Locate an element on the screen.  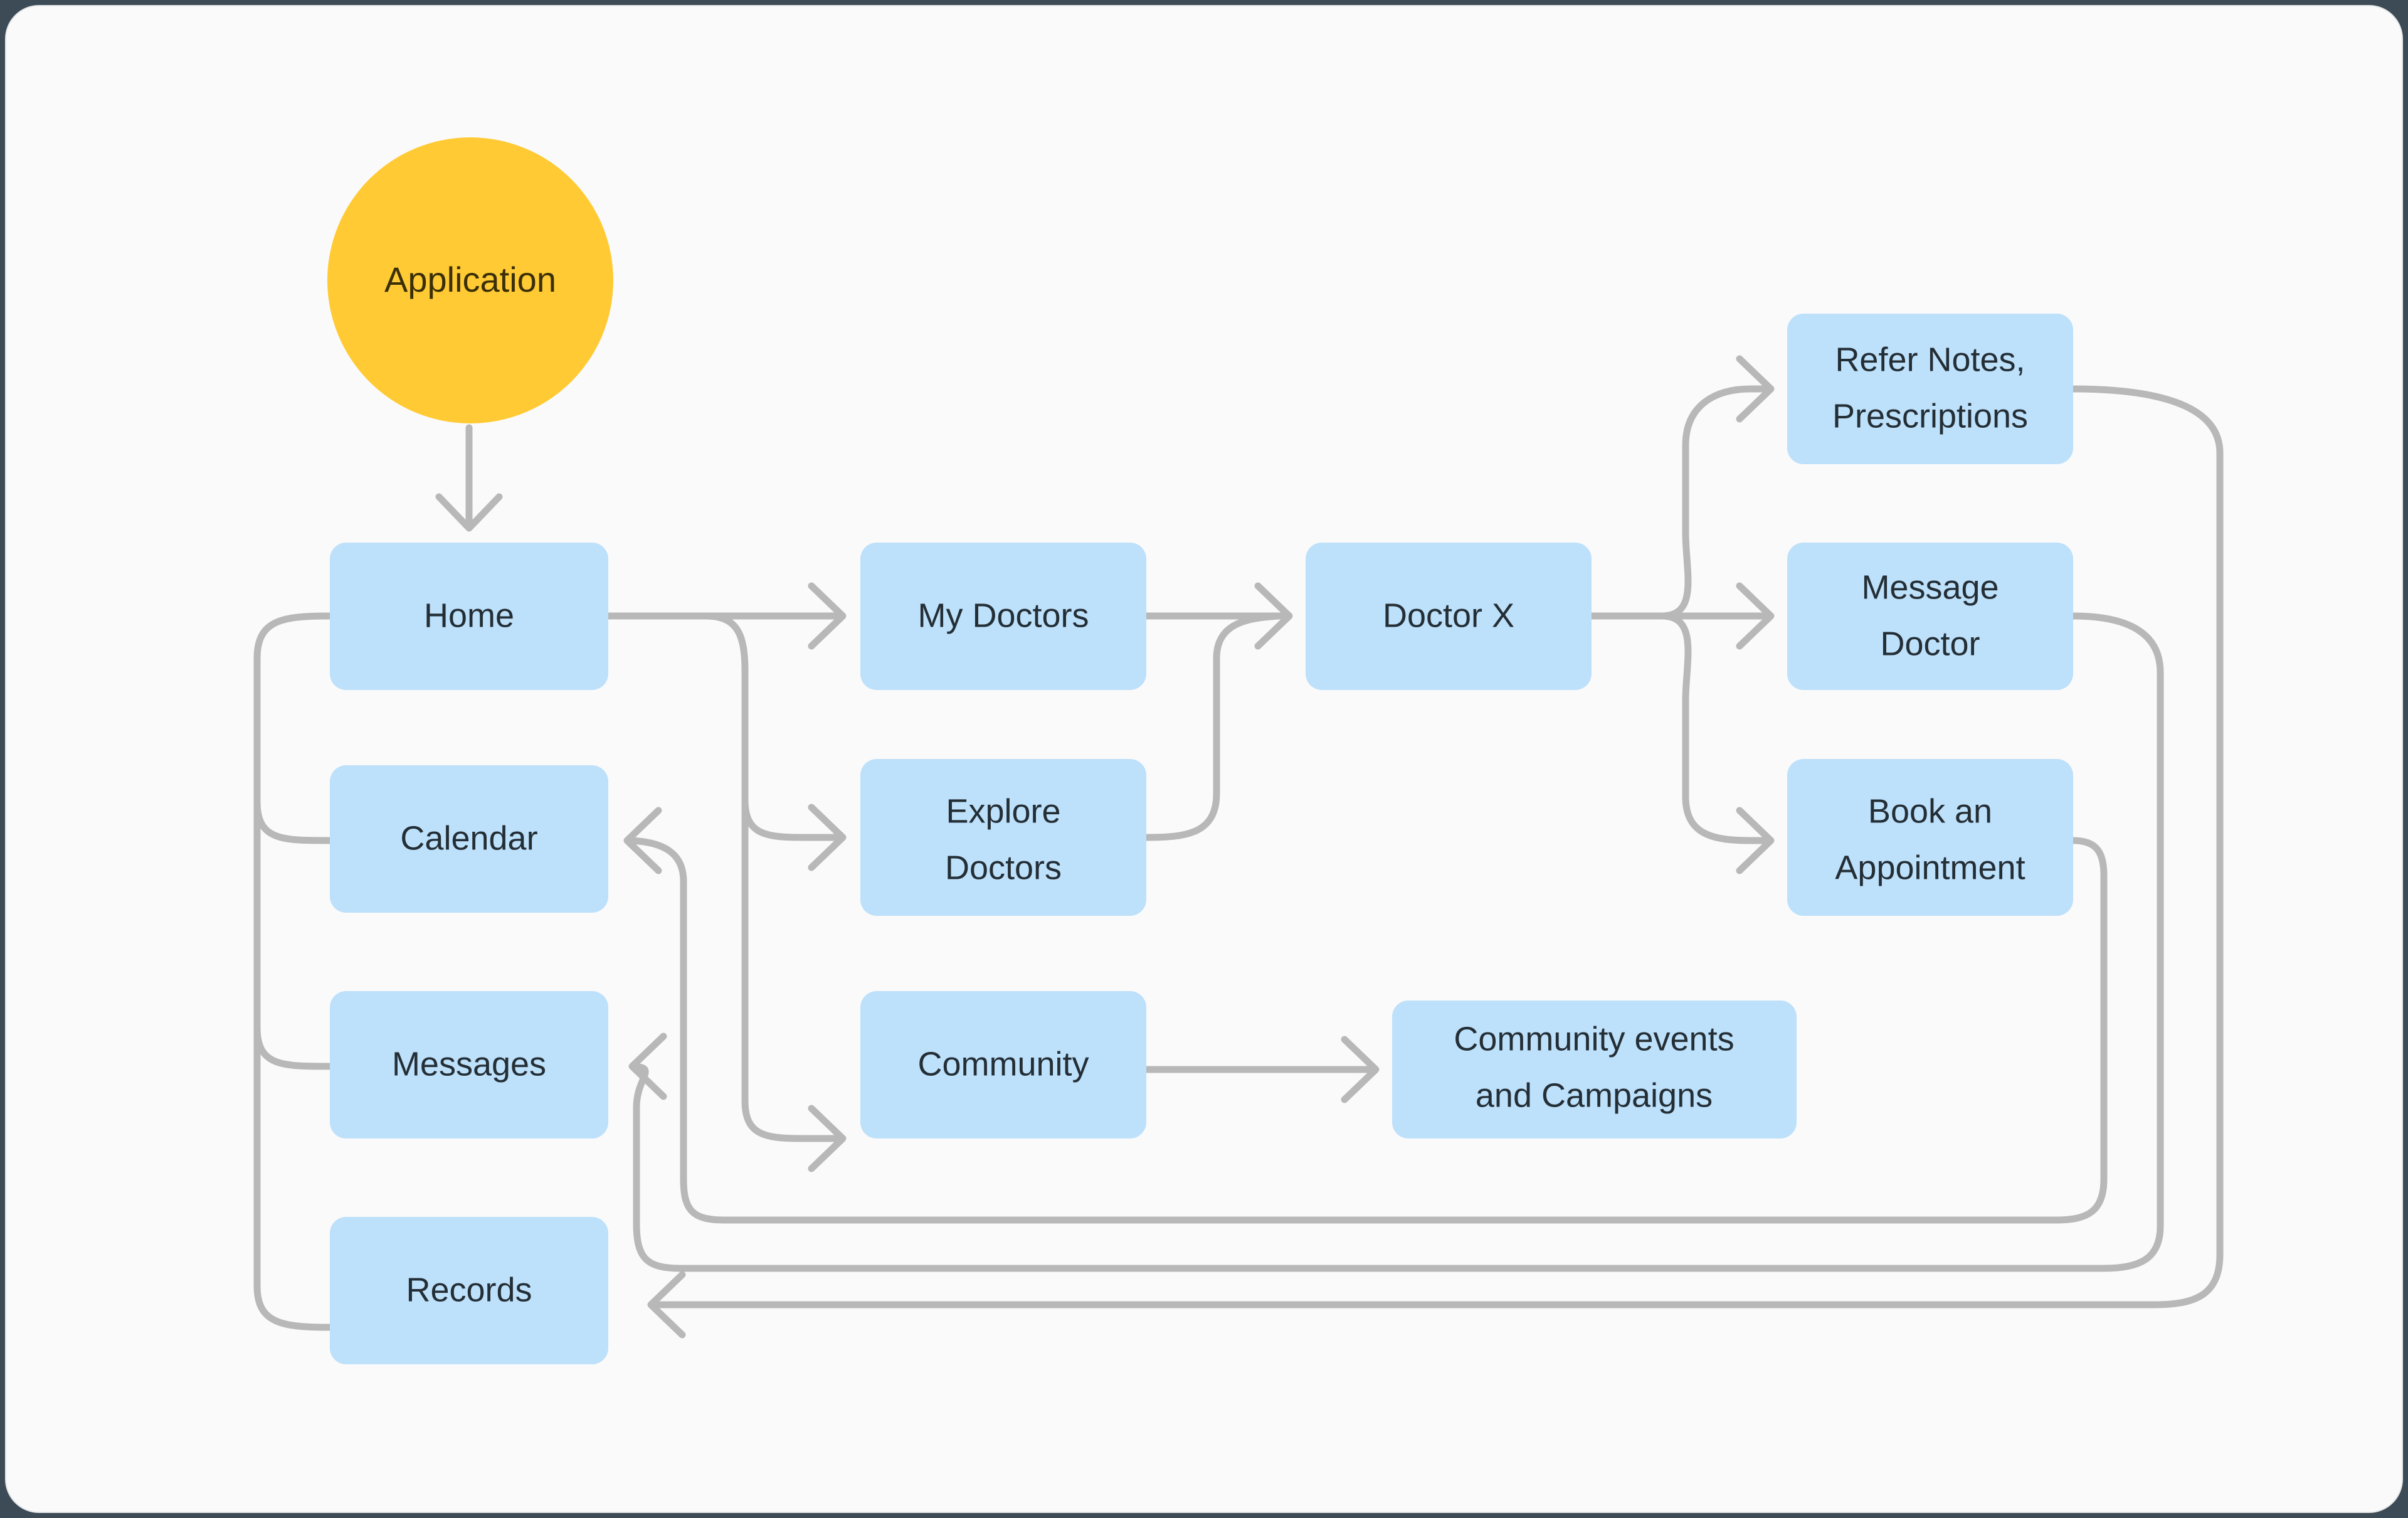
edge-doctor-x-to-book-appointment is located at coordinates (1715, 728).